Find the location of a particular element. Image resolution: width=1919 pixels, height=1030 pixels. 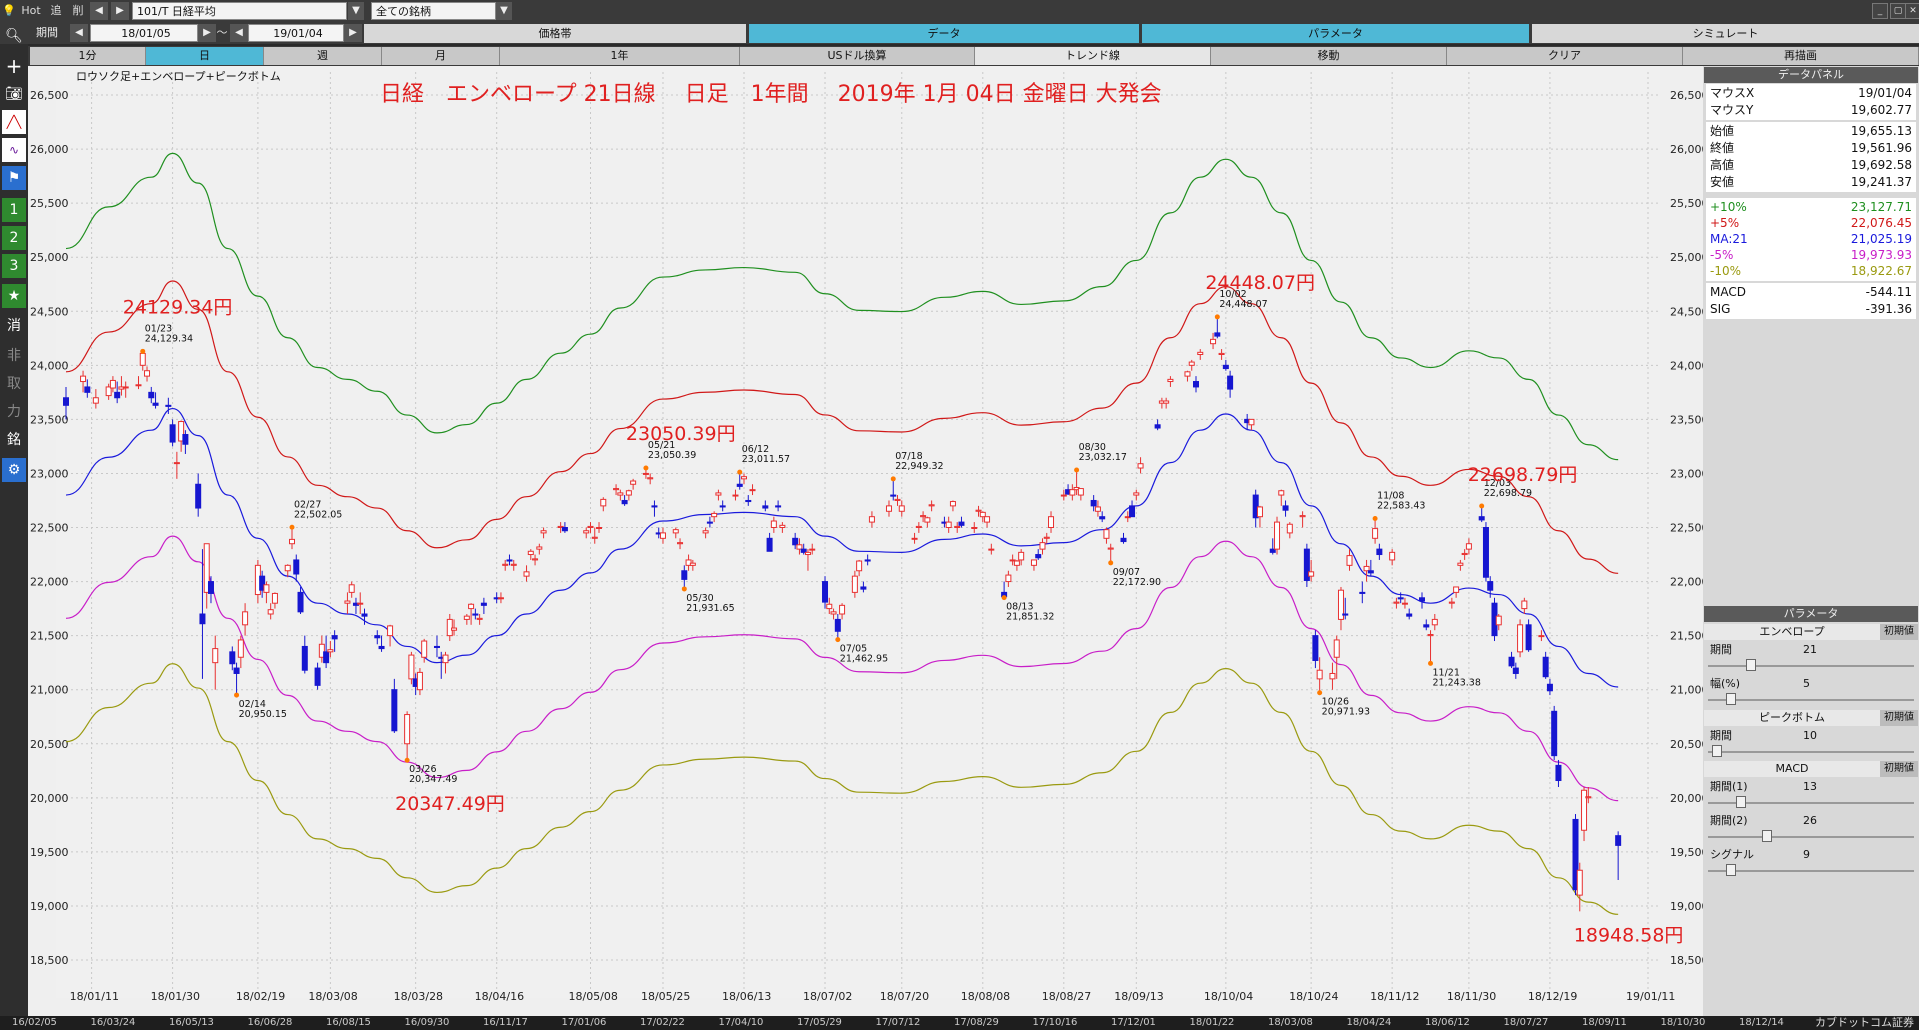

restore-icon: ▢ is located at coordinates (1898, 11).